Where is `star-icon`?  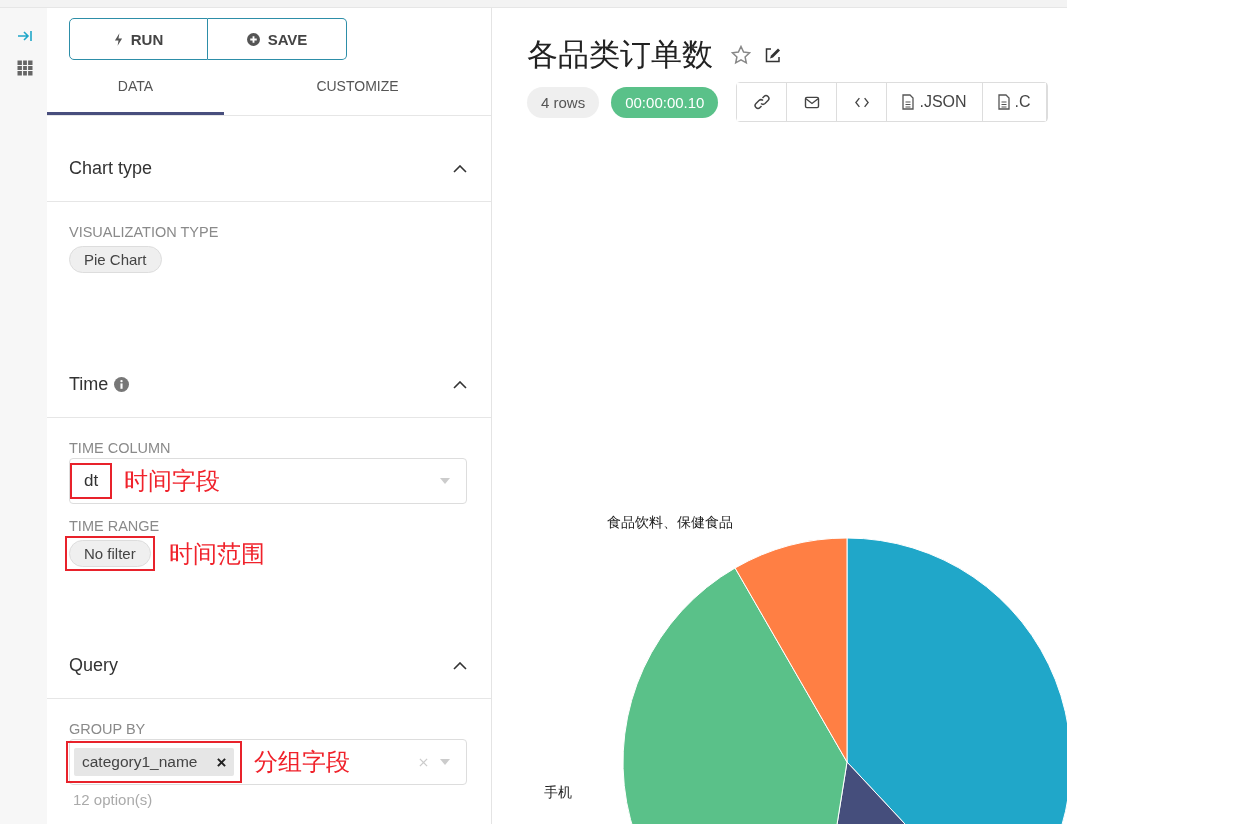 star-icon is located at coordinates (741, 55).